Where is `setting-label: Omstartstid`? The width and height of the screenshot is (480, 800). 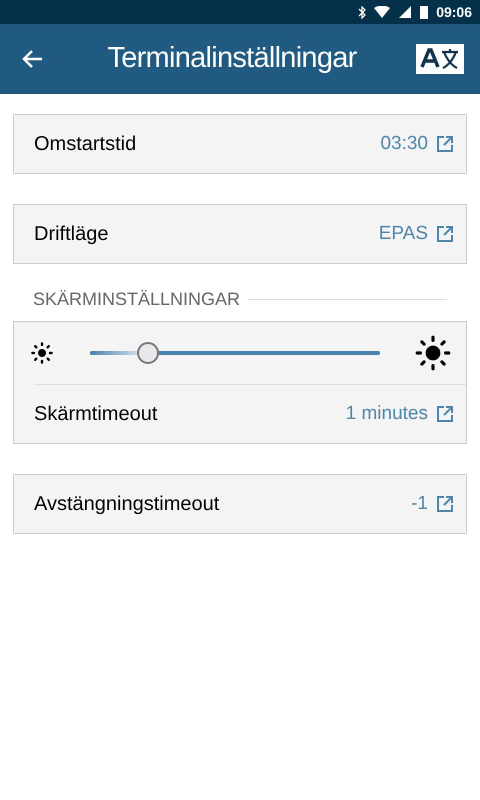
setting-label: Omstartstid is located at coordinates (85, 144).